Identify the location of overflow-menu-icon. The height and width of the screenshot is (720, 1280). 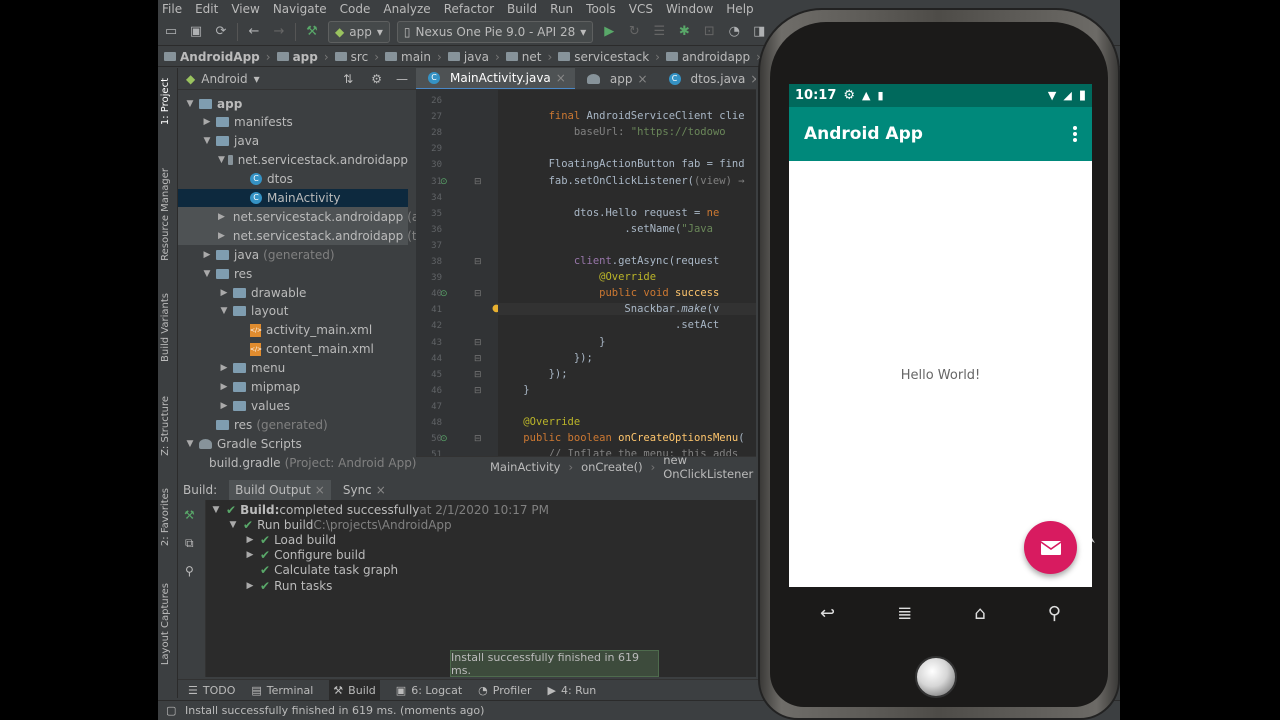
(1075, 134).